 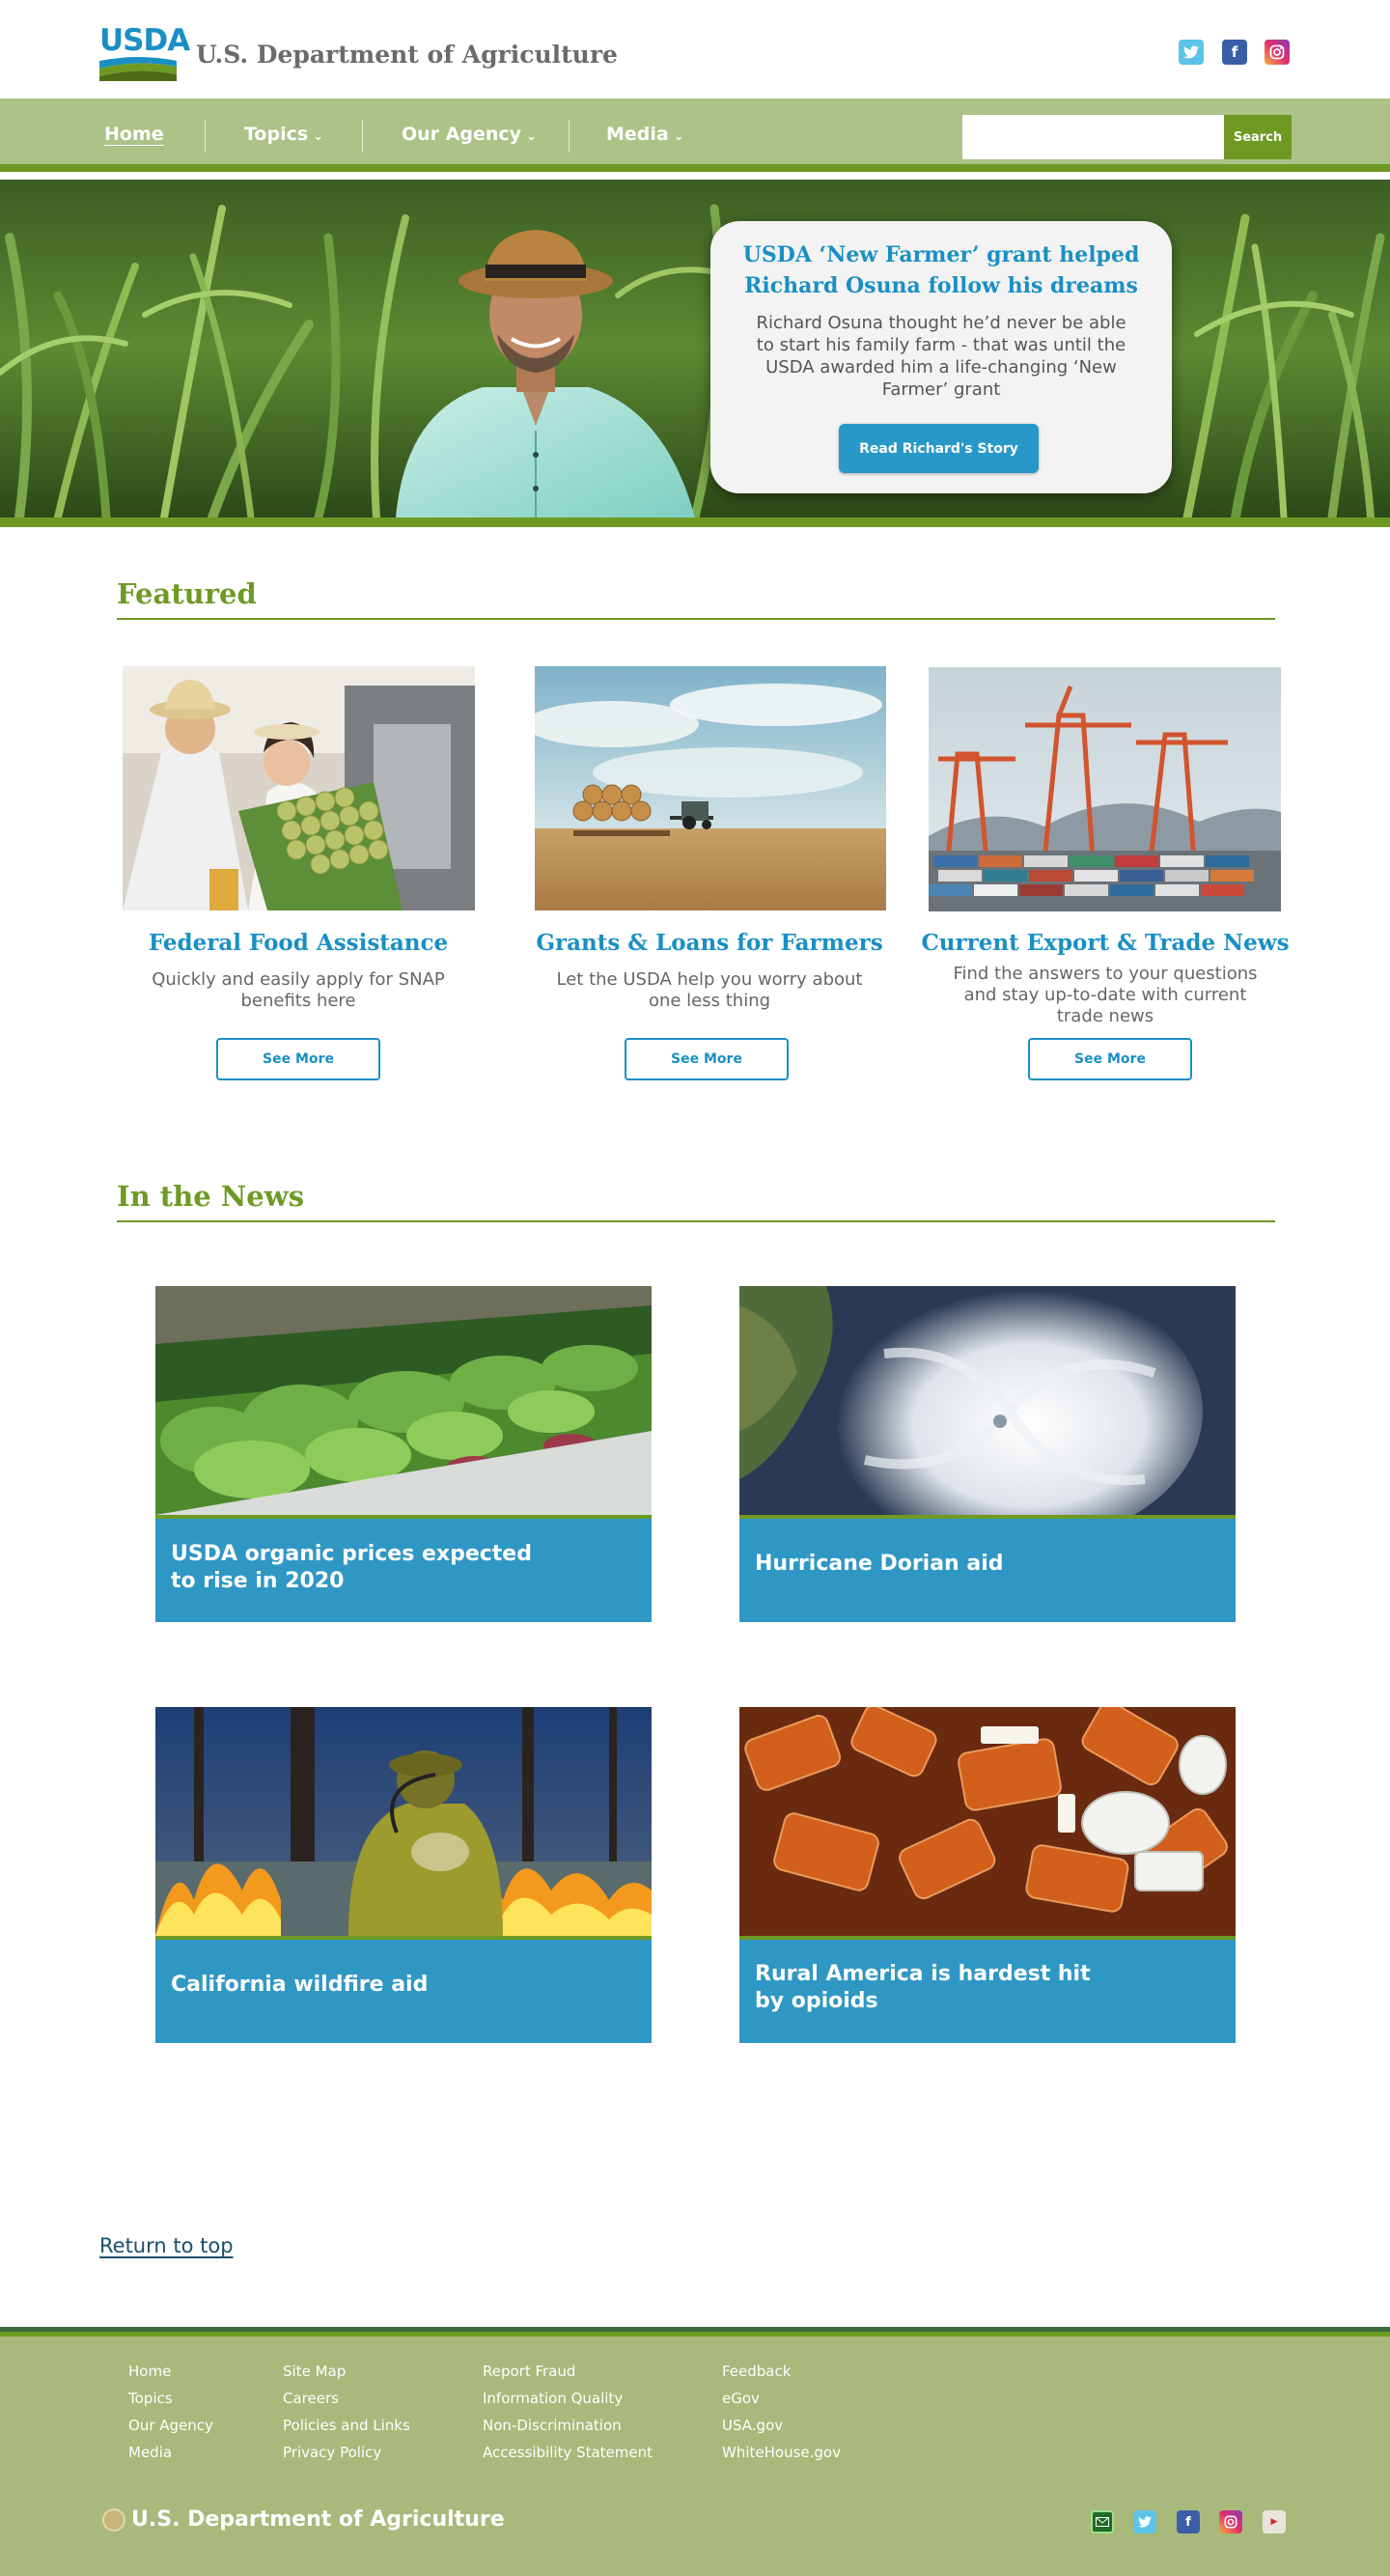 What do you see at coordinates (710, 788) in the screenshot?
I see `featured-image-grants-loans` at bounding box center [710, 788].